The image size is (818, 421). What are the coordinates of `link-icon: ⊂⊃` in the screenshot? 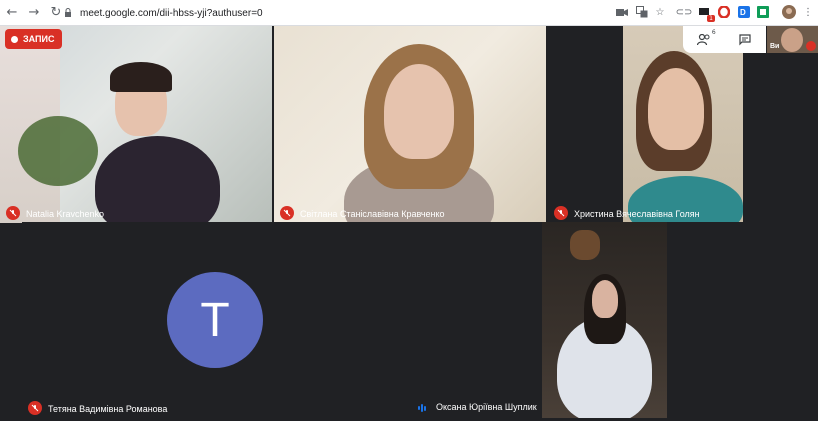 It's located at (684, 12).